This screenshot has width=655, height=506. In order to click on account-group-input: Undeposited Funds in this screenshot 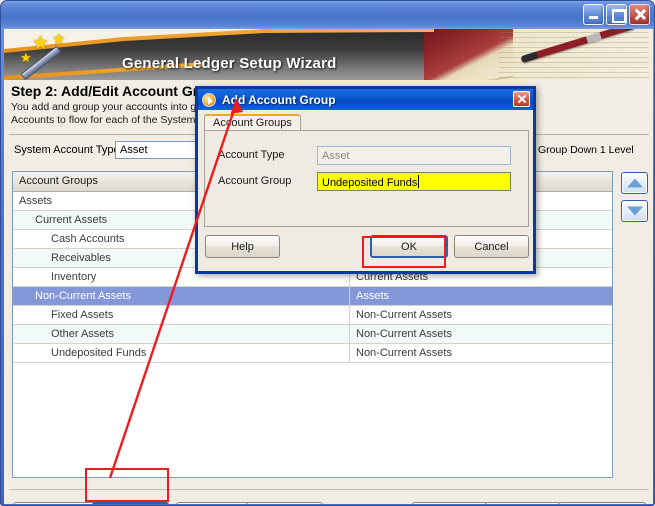, I will do `click(414, 181)`.